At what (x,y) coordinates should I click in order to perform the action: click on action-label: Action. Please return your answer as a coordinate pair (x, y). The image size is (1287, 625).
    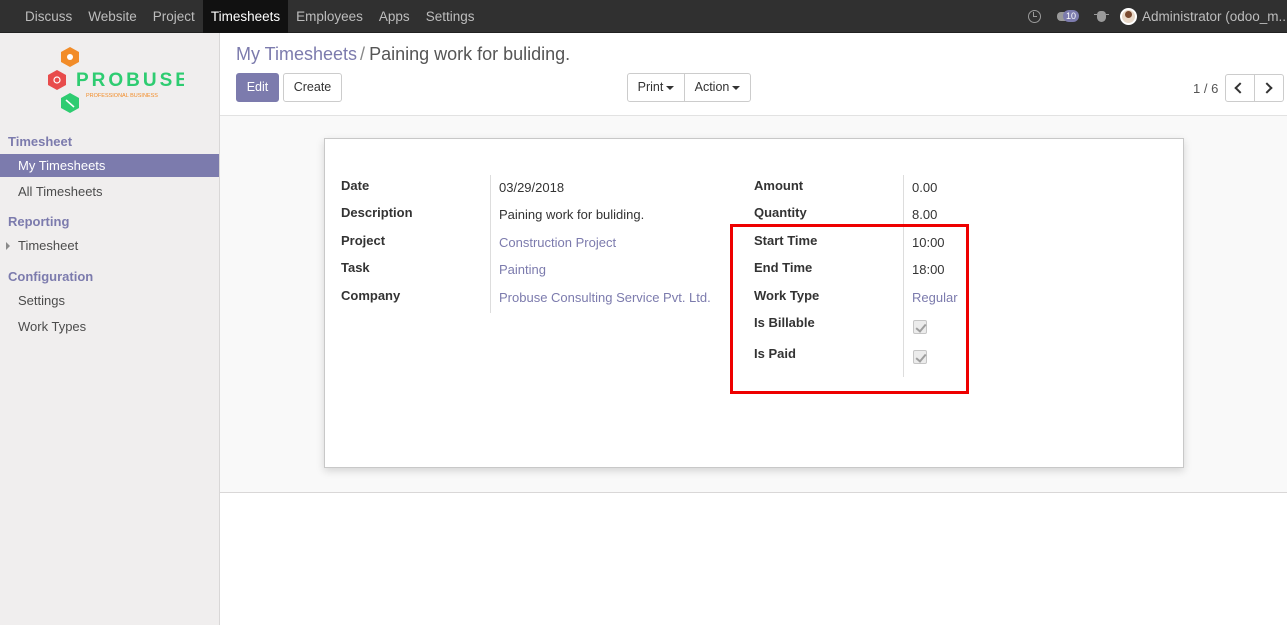
    Looking at the image, I should click on (712, 87).